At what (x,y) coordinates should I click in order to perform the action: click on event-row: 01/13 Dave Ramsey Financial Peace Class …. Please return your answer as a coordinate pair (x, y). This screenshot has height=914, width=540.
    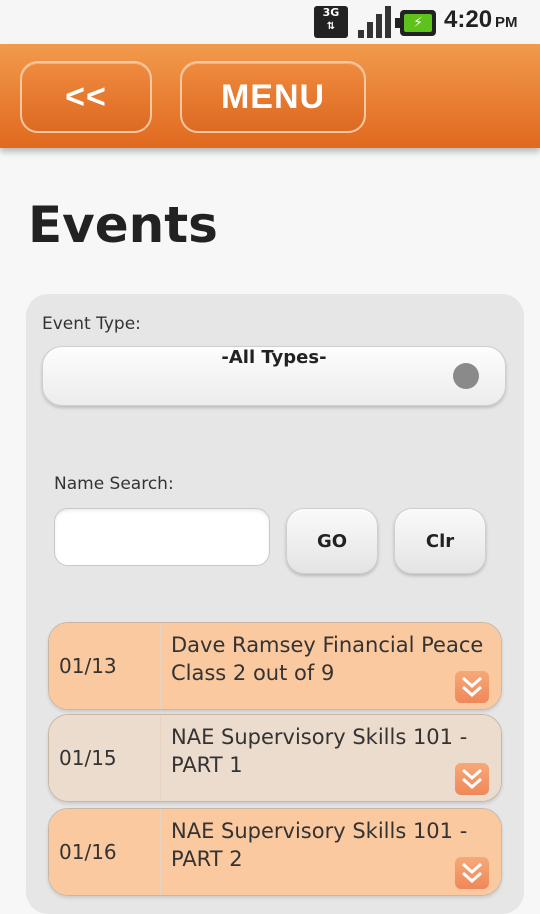
    Looking at the image, I should click on (275, 666).